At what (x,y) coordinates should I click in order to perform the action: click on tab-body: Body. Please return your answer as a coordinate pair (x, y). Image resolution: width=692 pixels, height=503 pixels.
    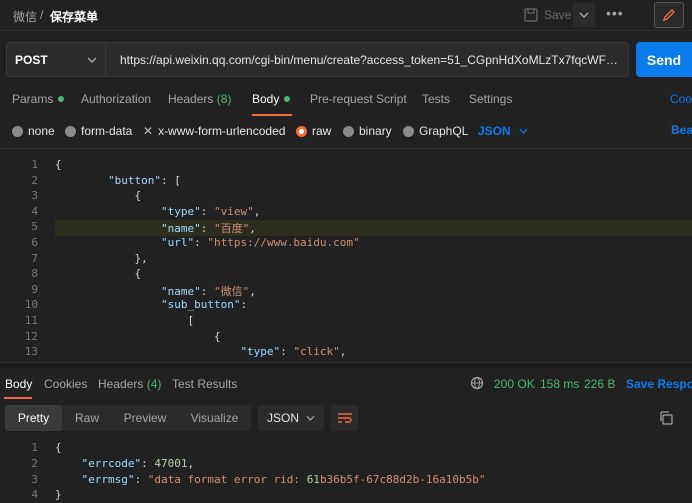
    Looking at the image, I should click on (271, 99).